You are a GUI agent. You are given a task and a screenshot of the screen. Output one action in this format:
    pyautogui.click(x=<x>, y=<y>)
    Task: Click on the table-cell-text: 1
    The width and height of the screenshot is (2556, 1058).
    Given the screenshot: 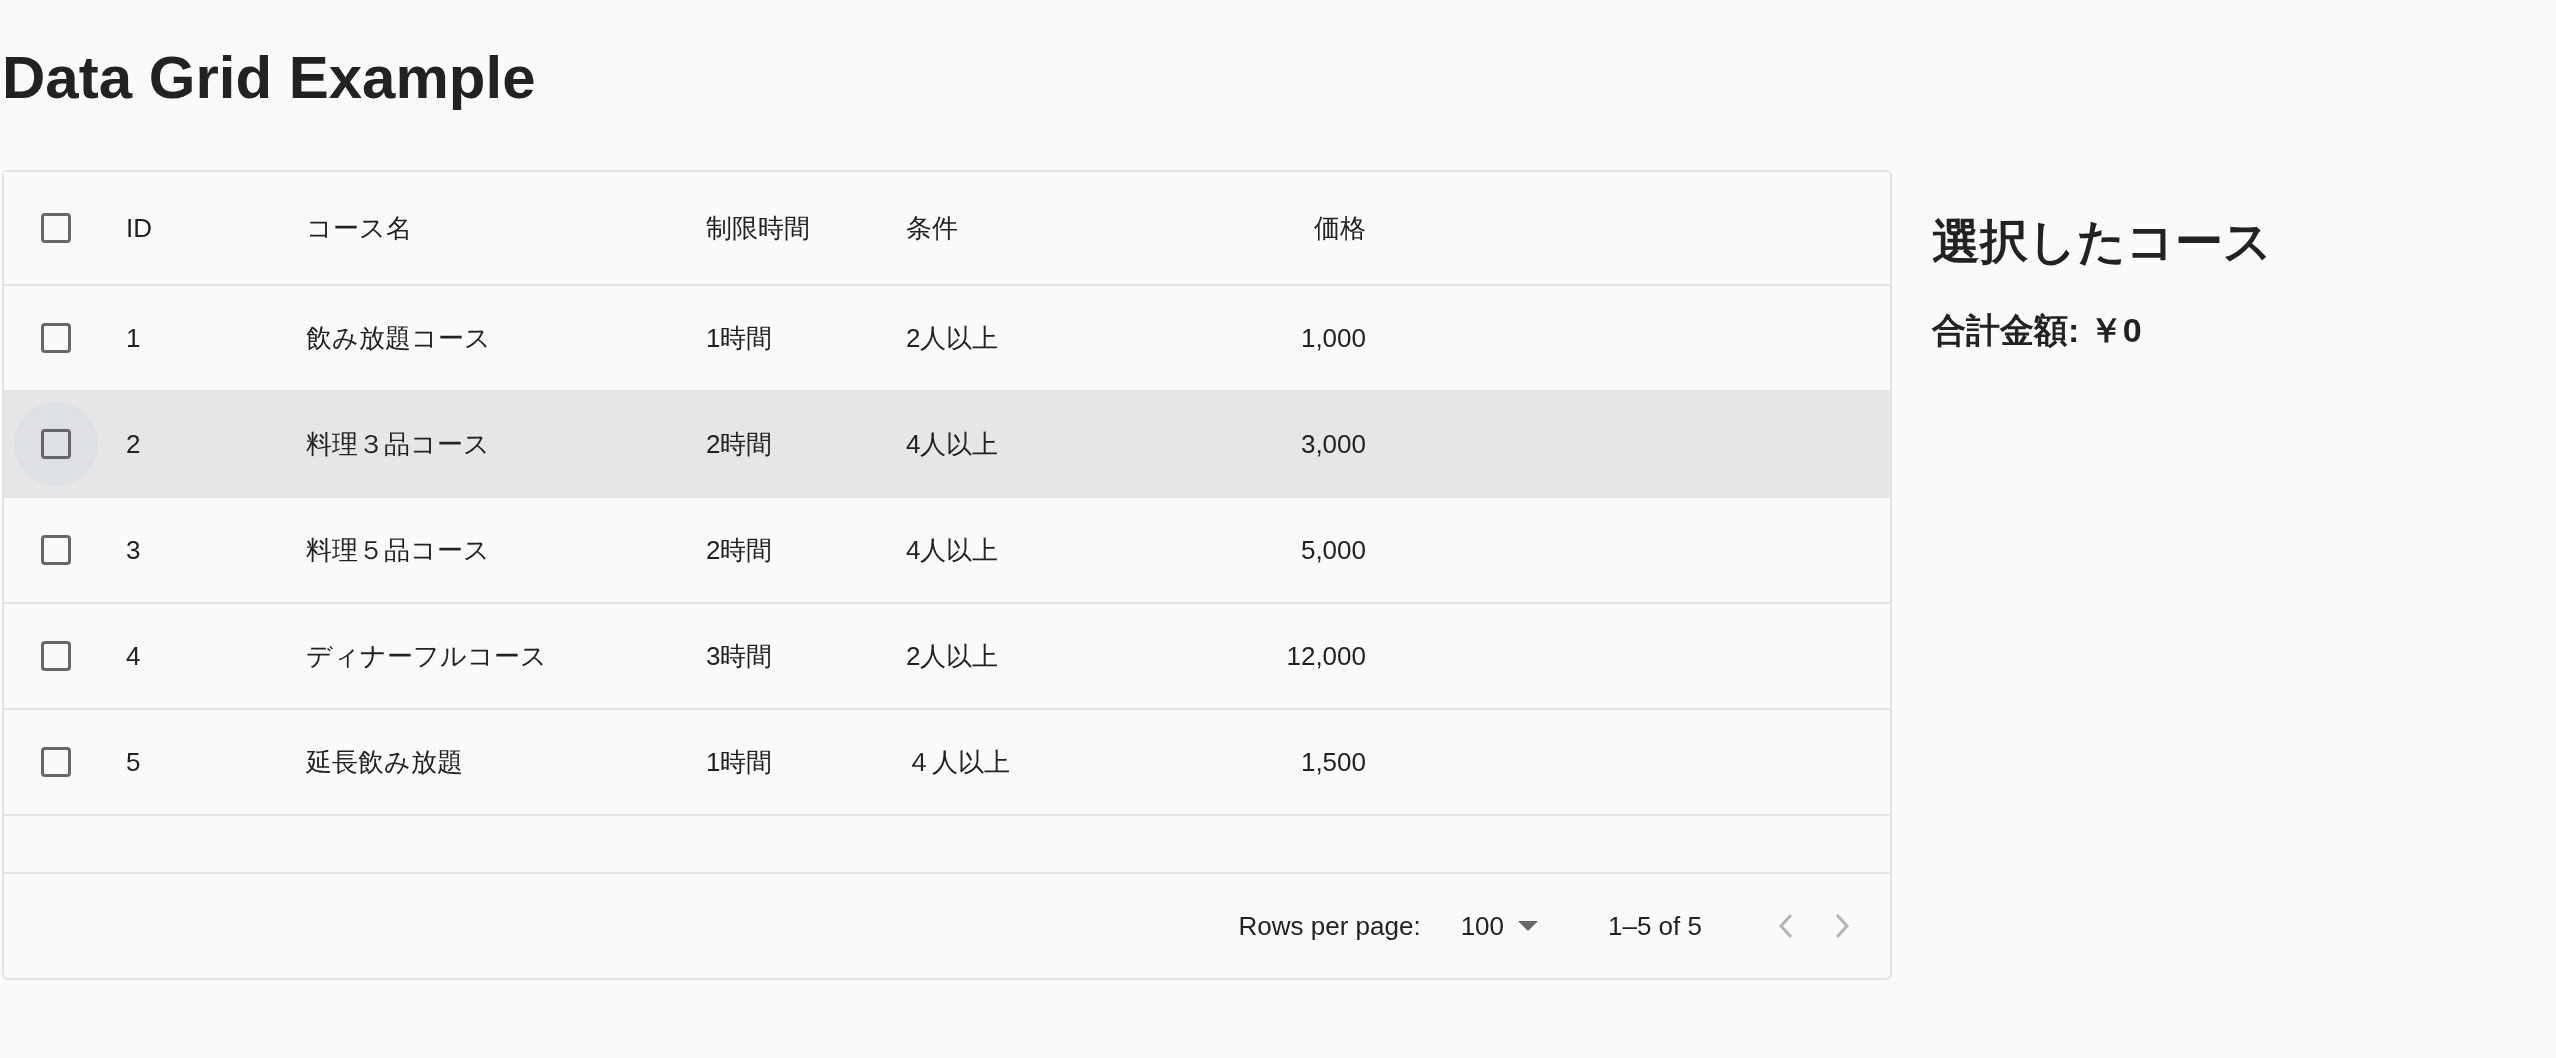 What is the action you would take?
    pyautogui.click(x=134, y=338)
    